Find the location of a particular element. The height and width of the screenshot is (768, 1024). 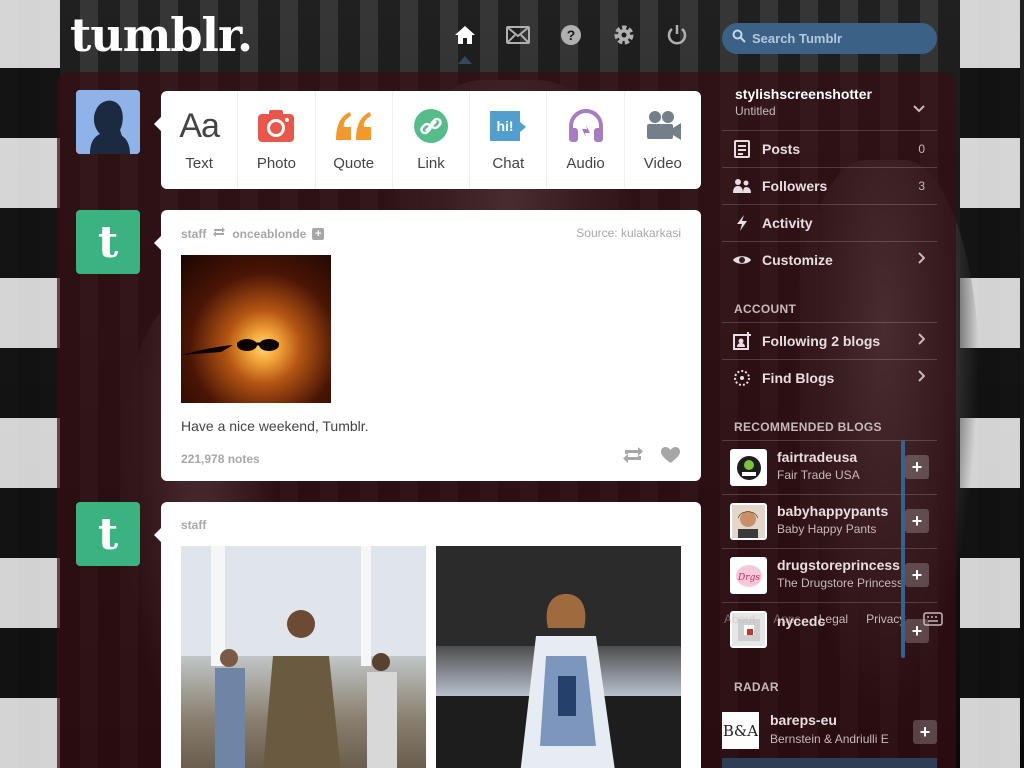

post-type-label: Video is located at coordinates (662, 163).